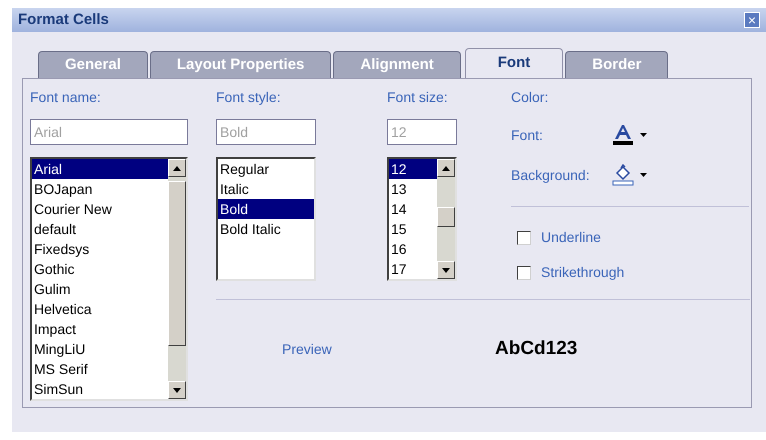 The height and width of the screenshot is (440, 766). What do you see at coordinates (418, 97) in the screenshot?
I see `field-label: Font size:` at bounding box center [418, 97].